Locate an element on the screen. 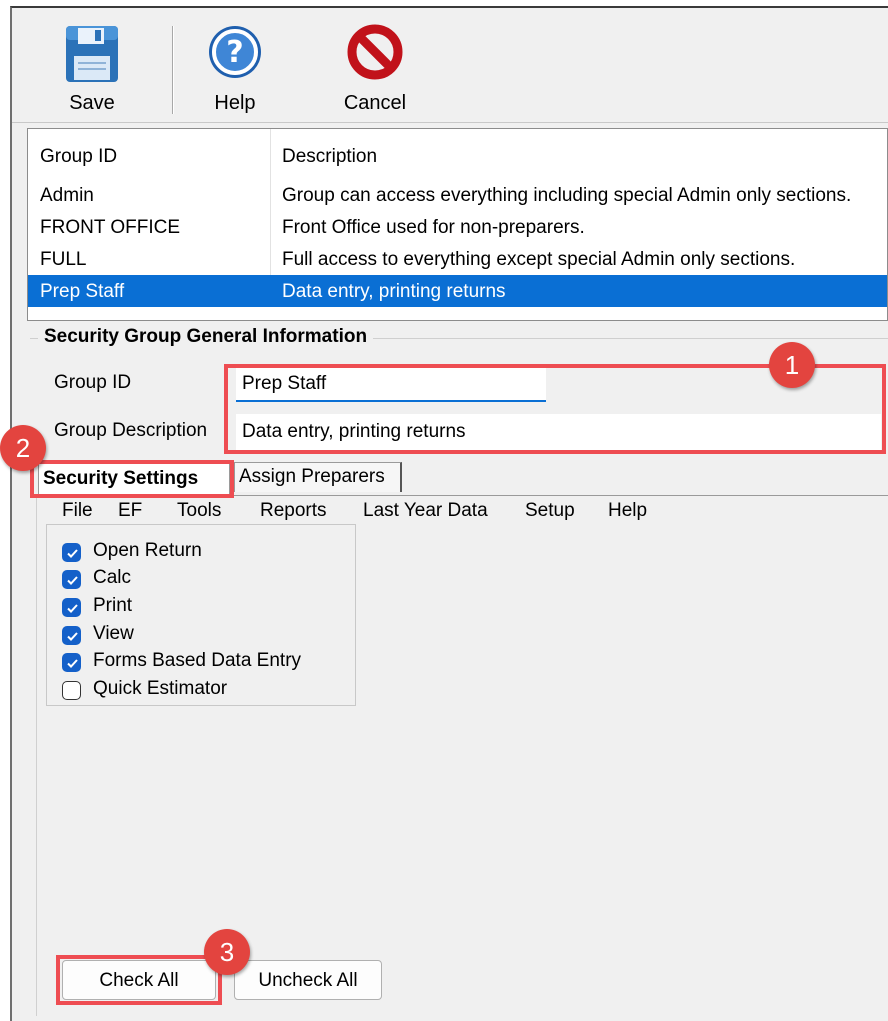  general-info-title: Security Group General Information is located at coordinates (206, 337).